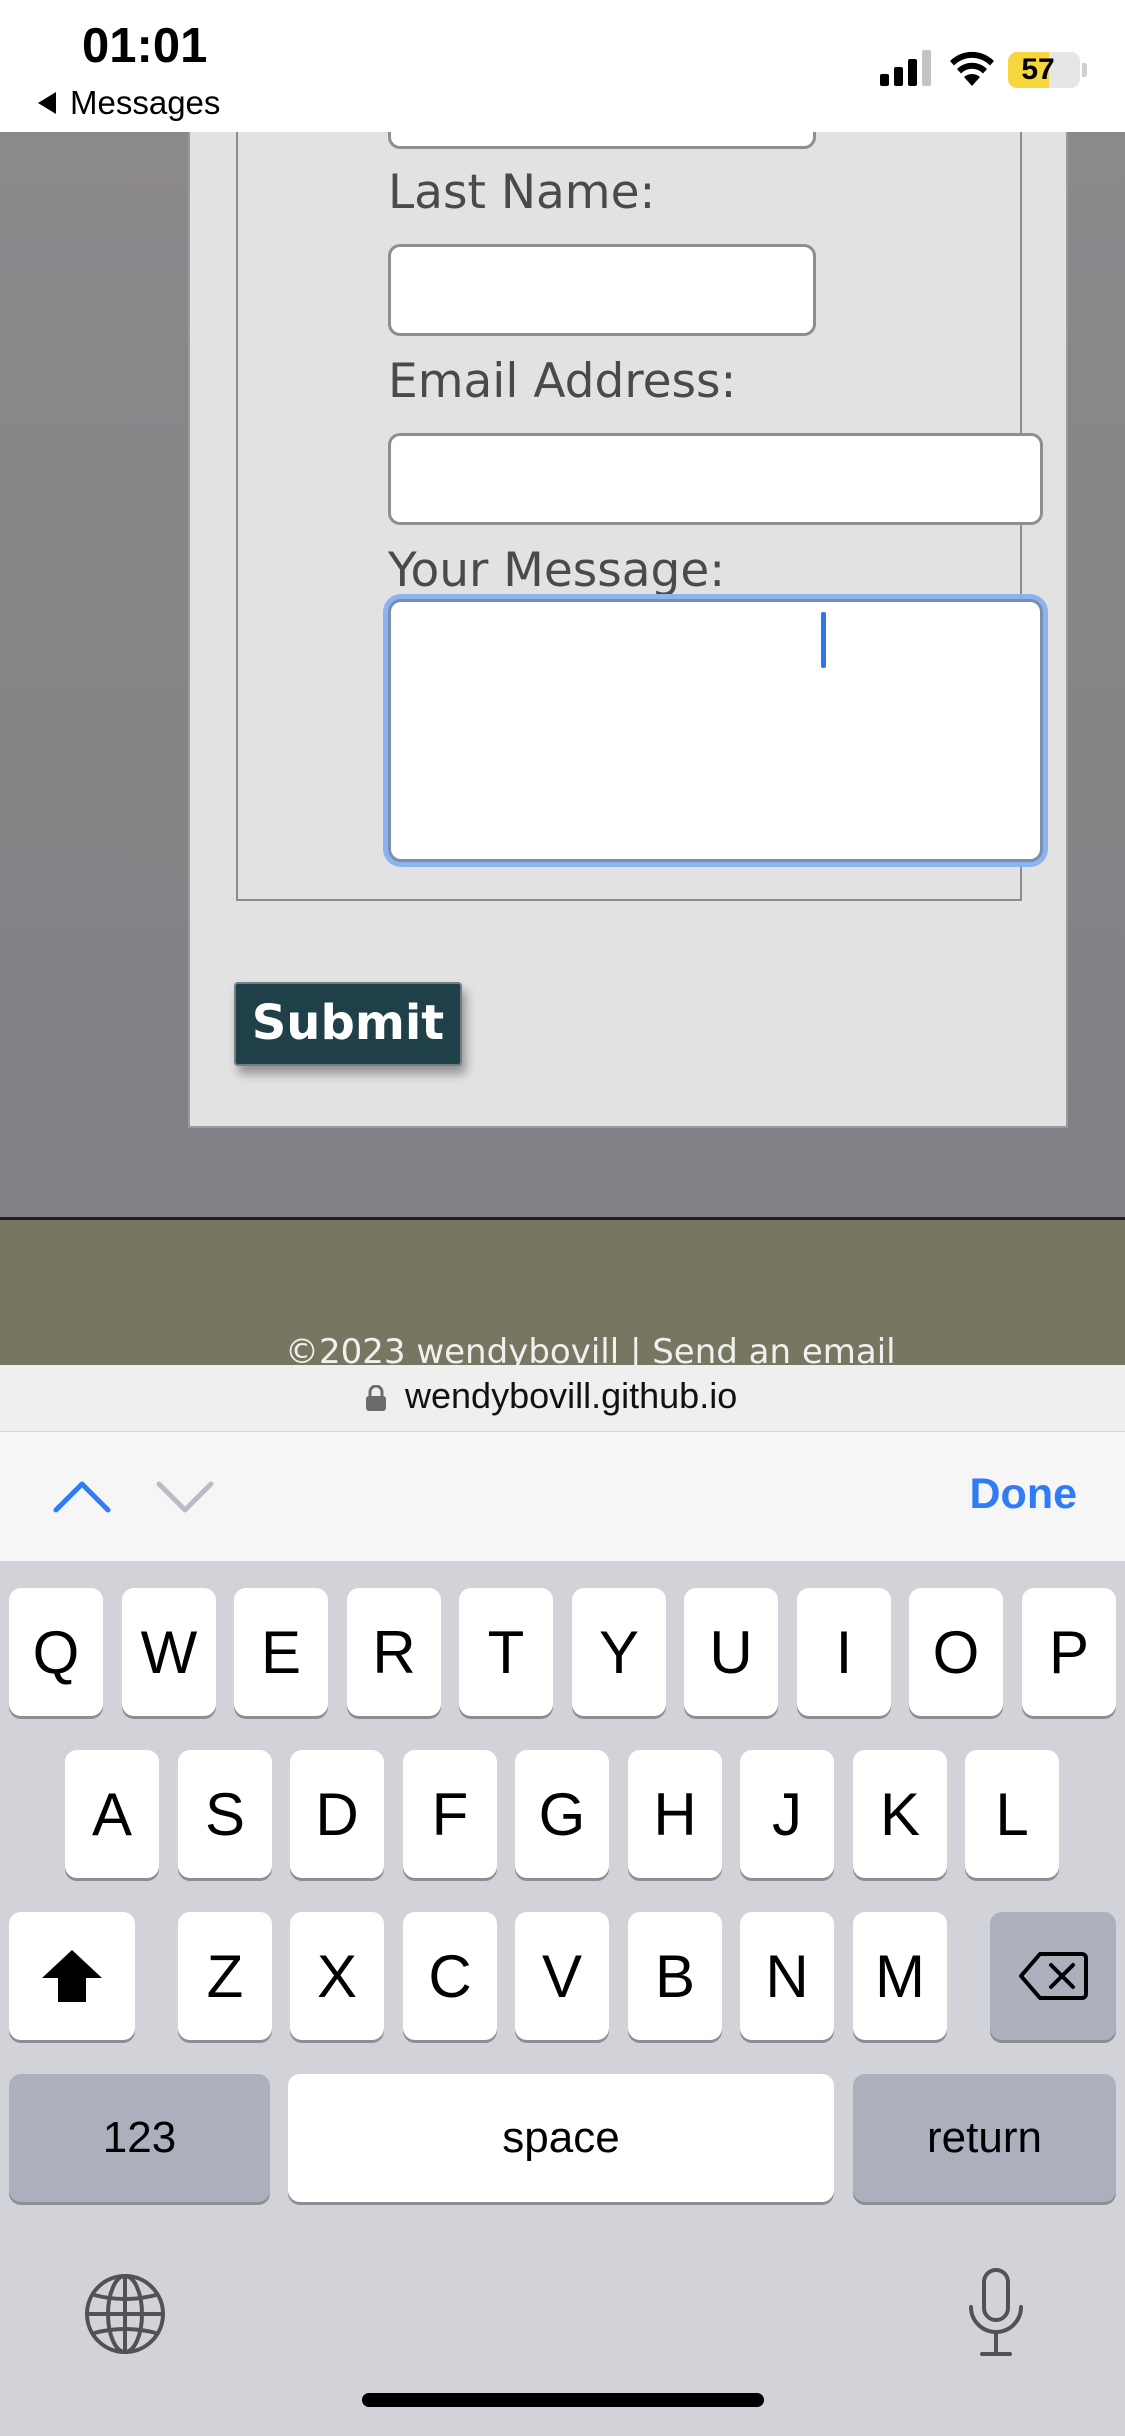  I want to click on key-m: M, so click(900, 1976).